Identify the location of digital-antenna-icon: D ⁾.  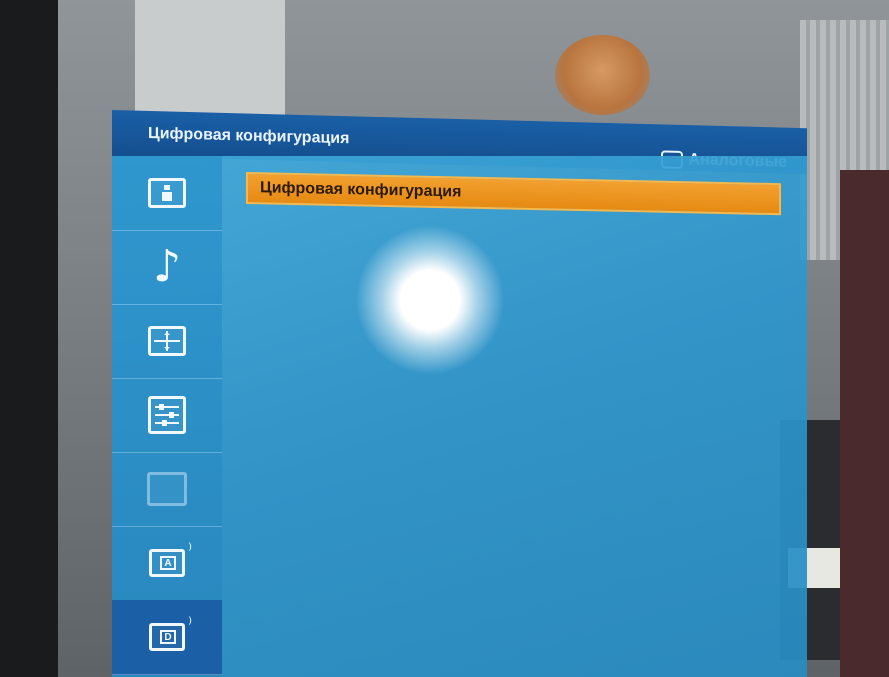
(170, 633).